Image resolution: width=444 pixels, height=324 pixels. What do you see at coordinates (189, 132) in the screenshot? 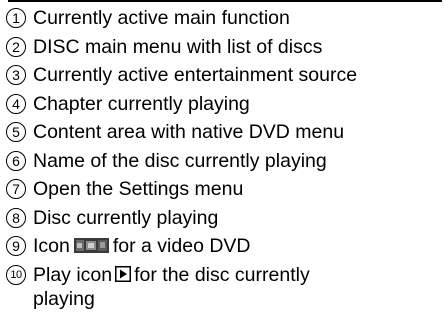
I see `legend-text: Content area with native DVD menu` at bounding box center [189, 132].